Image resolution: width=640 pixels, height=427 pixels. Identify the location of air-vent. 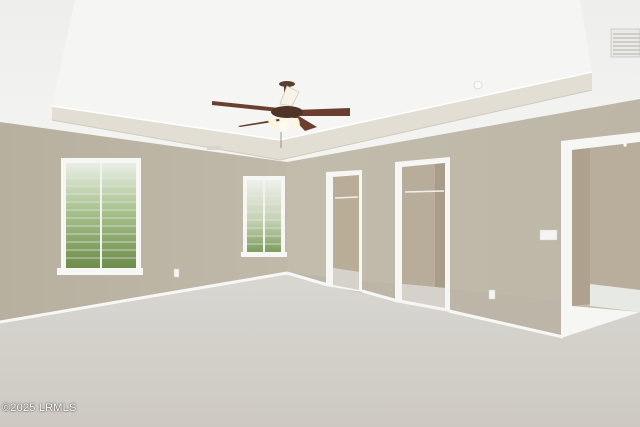
(625, 43).